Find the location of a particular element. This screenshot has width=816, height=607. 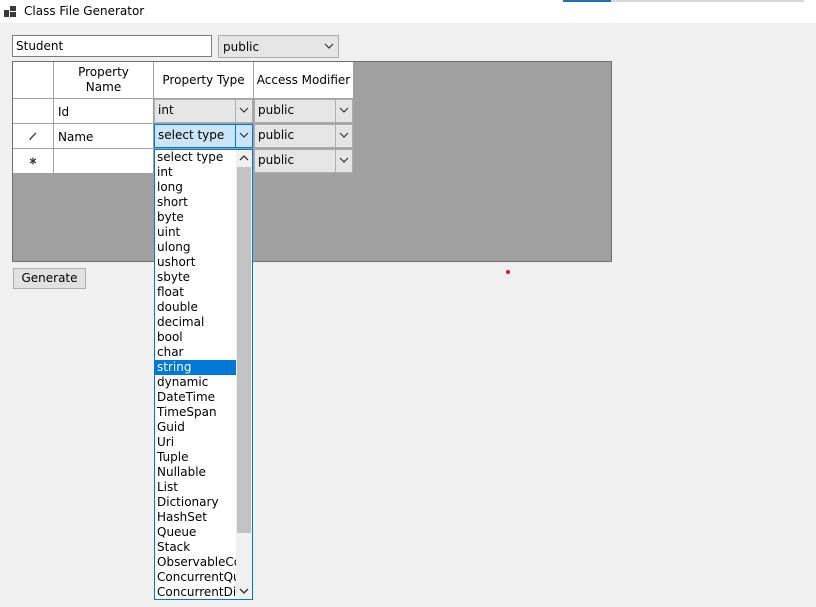

dropdown-option: int is located at coordinates (195, 172).